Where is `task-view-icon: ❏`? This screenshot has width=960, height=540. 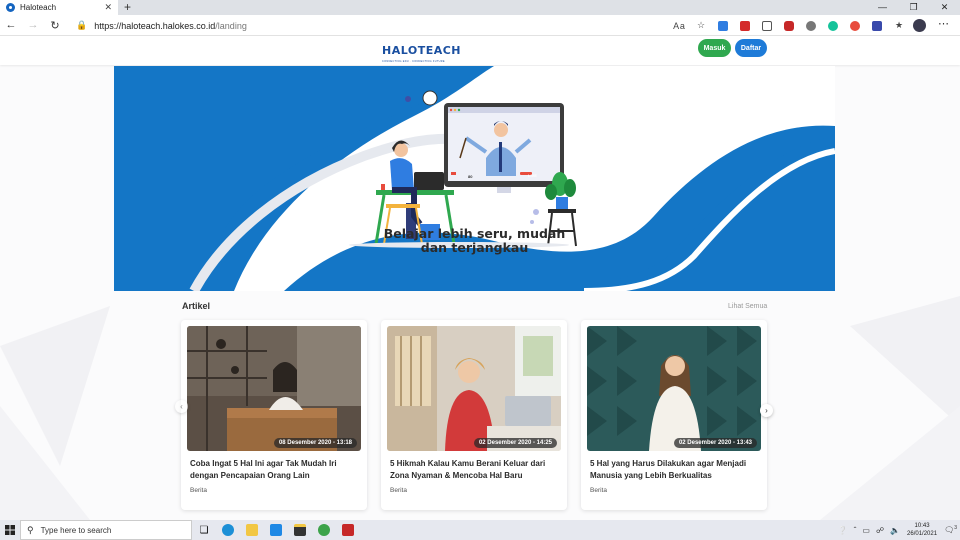 task-view-icon: ❏ is located at coordinates (204, 530).